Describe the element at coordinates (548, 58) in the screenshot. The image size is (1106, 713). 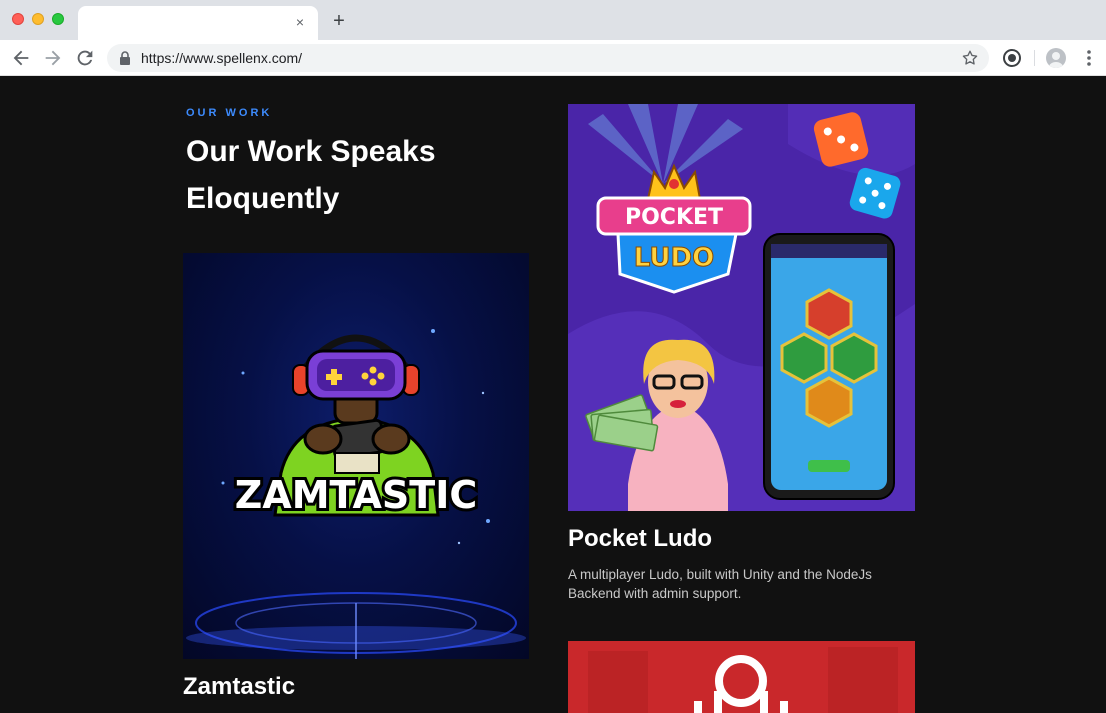
I see `address-bar: https://www.spellenx.com/` at that location.